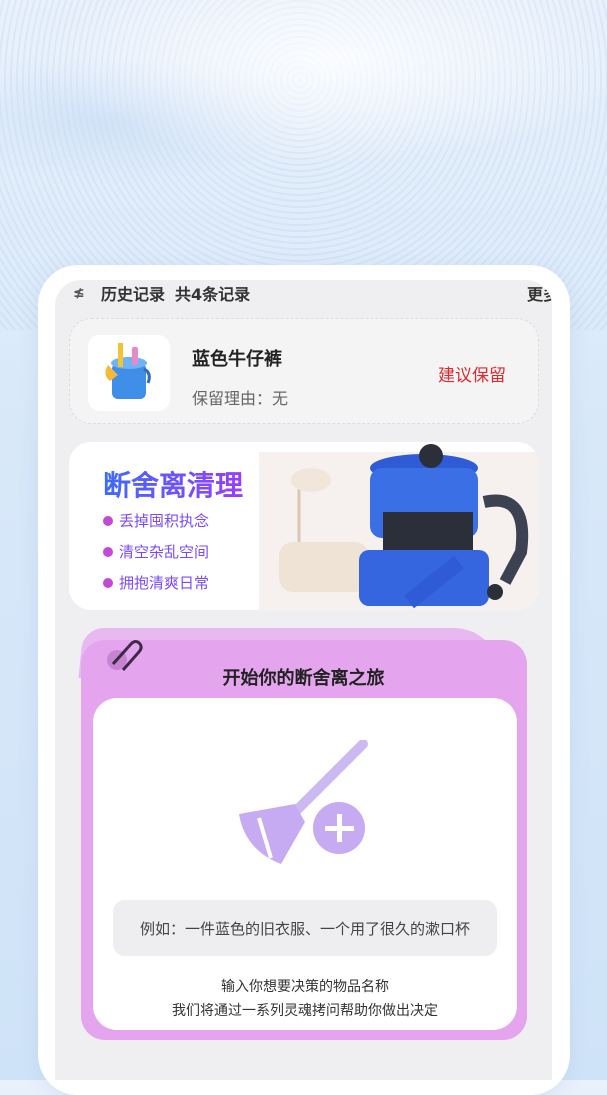  I want to click on input-hint-line1: 输入你想要决策的物品名称, so click(305, 987).